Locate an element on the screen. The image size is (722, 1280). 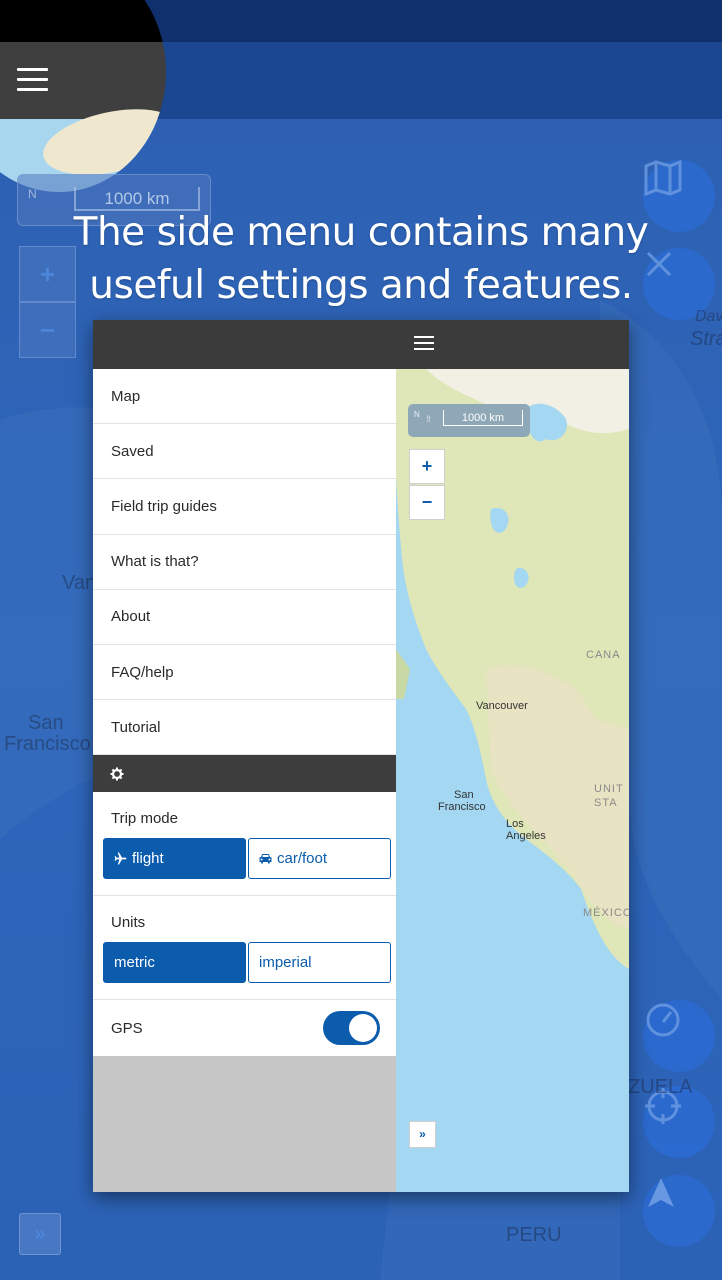
bg-label-peru: PERU is located at coordinates (534, 1235).